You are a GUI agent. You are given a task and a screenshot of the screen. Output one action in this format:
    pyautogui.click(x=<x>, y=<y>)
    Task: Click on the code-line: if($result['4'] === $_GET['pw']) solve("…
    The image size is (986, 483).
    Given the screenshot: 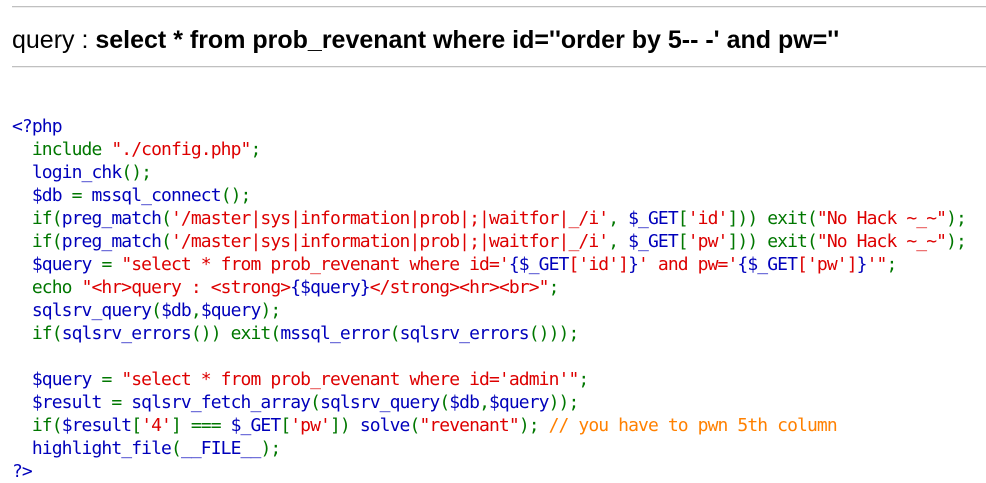 What is the action you would take?
    pyautogui.click(x=489, y=425)
    